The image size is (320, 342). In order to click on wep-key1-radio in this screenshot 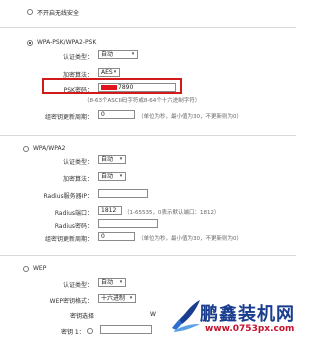, I will do `click(90, 331)`.